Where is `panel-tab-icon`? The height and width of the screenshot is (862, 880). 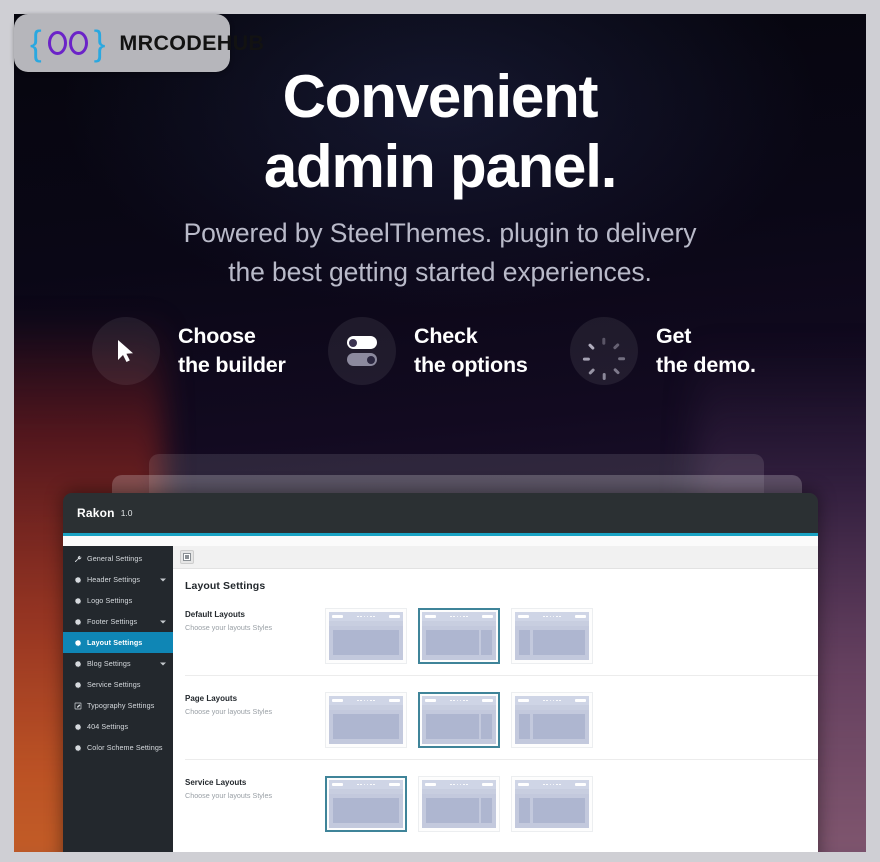 panel-tab-icon is located at coordinates (187, 557).